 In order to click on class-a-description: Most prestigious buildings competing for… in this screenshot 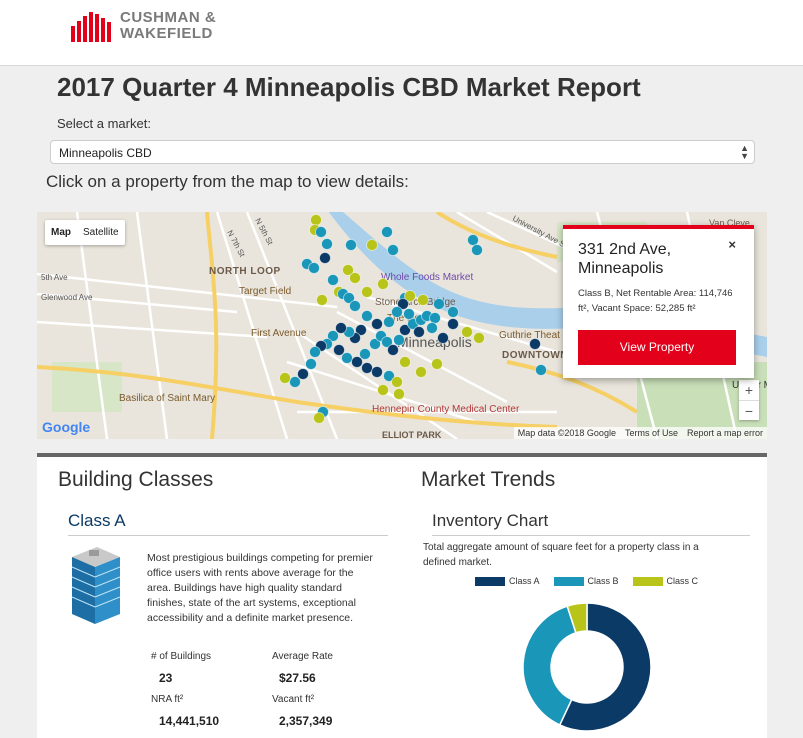, I will do `click(260, 588)`.